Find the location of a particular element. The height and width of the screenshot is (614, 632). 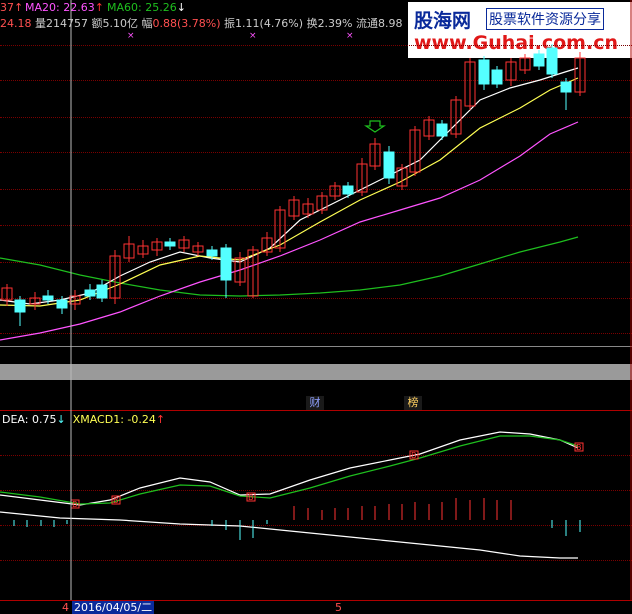

dif-path is located at coordinates (289, 468).